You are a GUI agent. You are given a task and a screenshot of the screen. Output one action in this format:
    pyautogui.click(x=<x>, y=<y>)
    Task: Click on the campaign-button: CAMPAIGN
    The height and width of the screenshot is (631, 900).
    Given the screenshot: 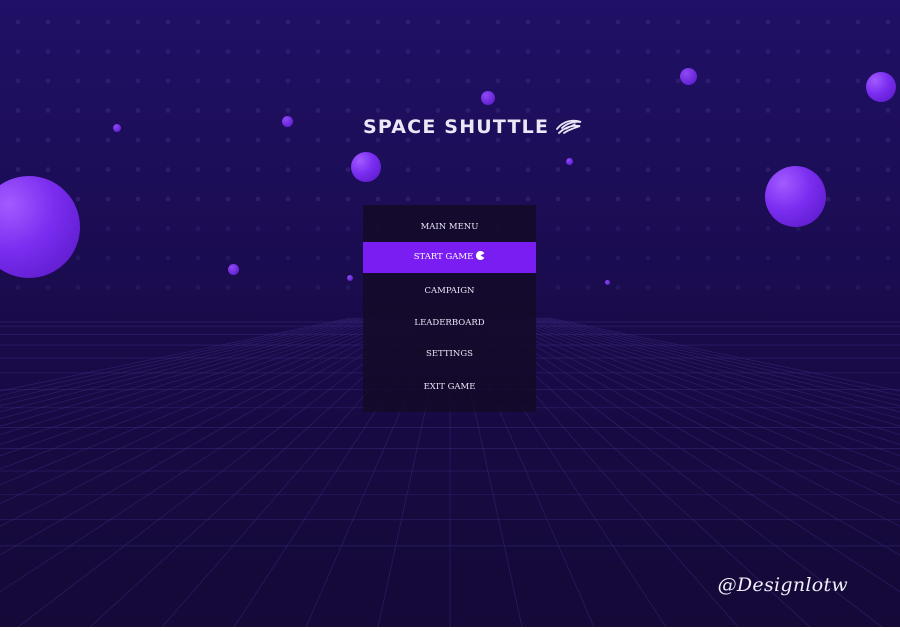 What is the action you would take?
    pyautogui.click(x=449, y=291)
    